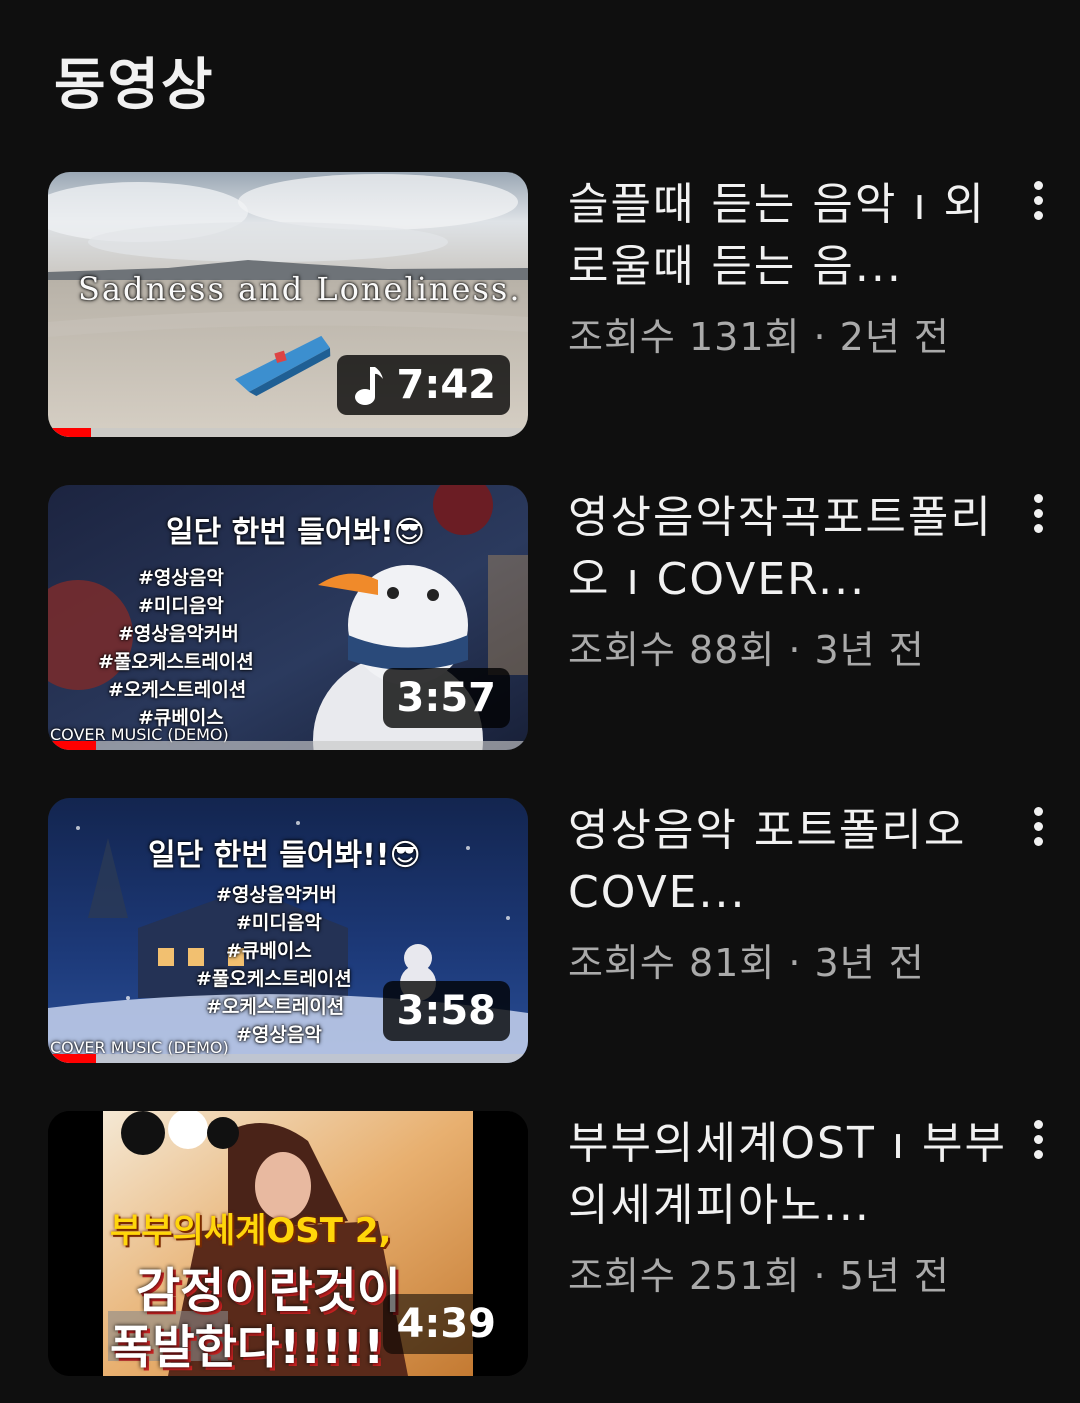  I want to click on video-meta: 슬플때 듣는 음악 ı 외로울때 듣는 음... 조회수 131회 · 2년 전, so click(788, 266).